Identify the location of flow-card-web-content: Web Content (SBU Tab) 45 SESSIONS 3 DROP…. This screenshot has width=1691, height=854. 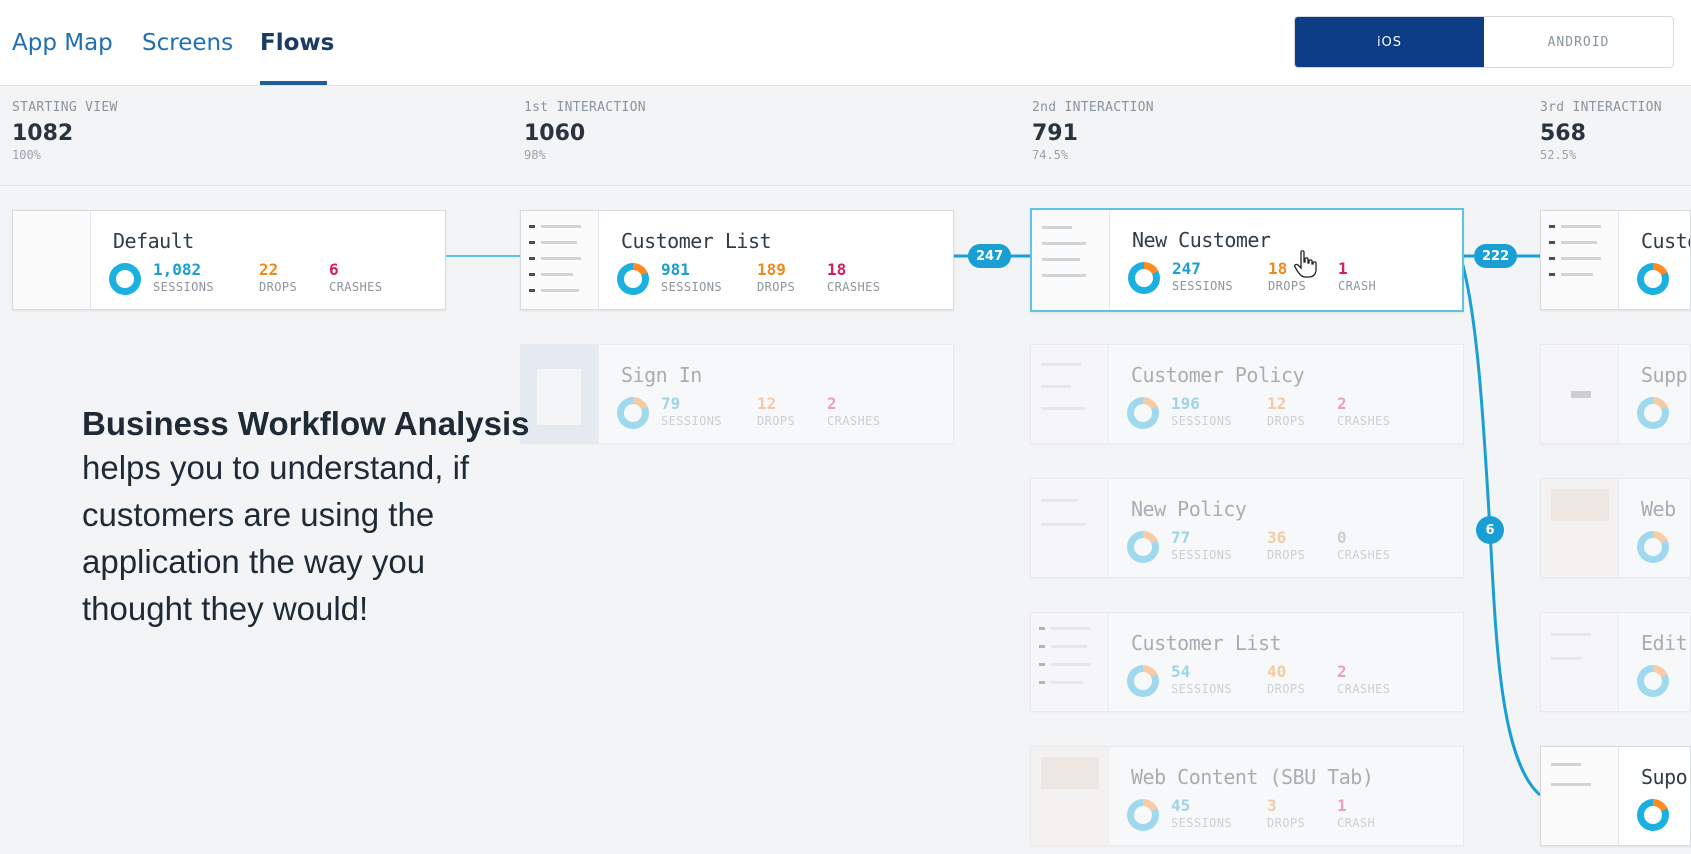
(1247, 796).